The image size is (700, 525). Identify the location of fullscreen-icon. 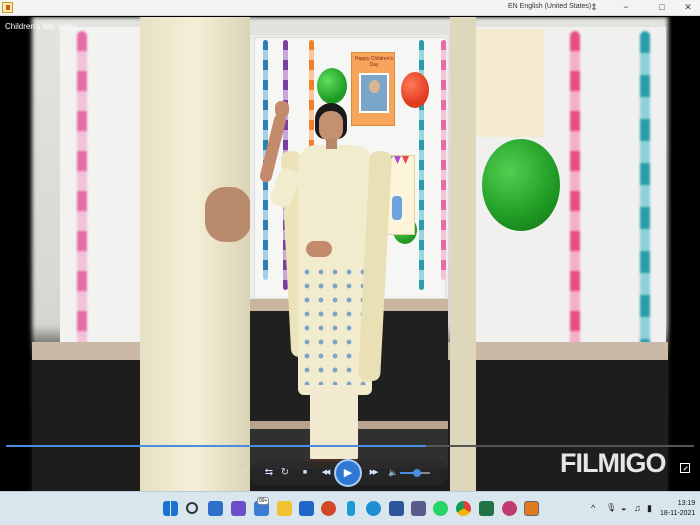
(685, 468).